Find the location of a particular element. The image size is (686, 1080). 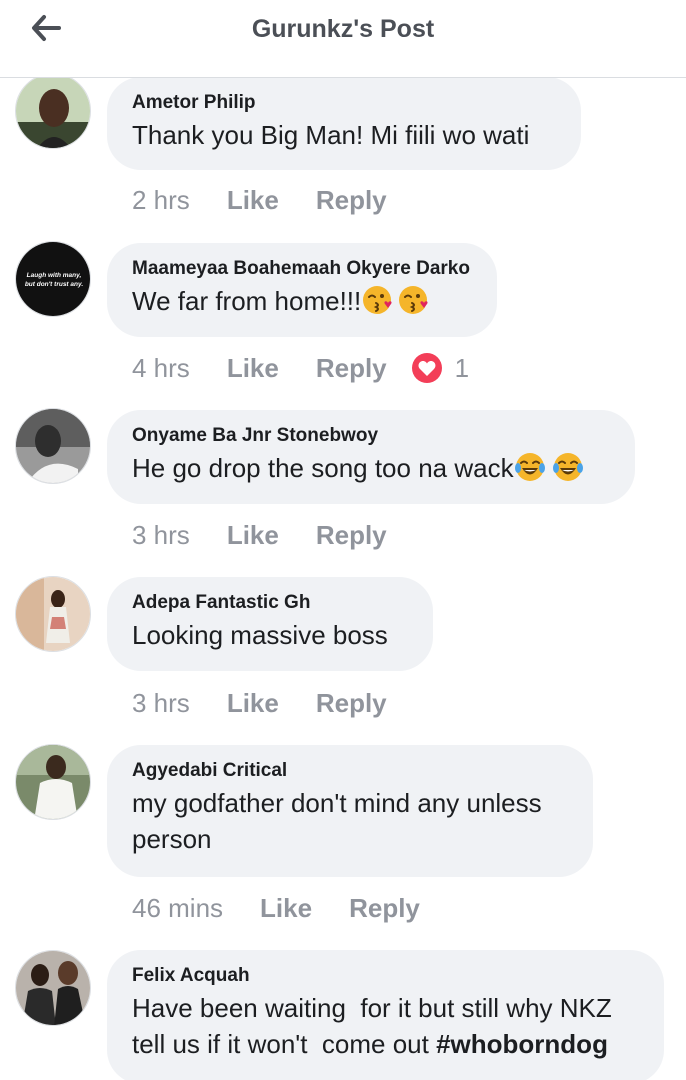

page-title: Gurunkz's Post is located at coordinates (343, 29).